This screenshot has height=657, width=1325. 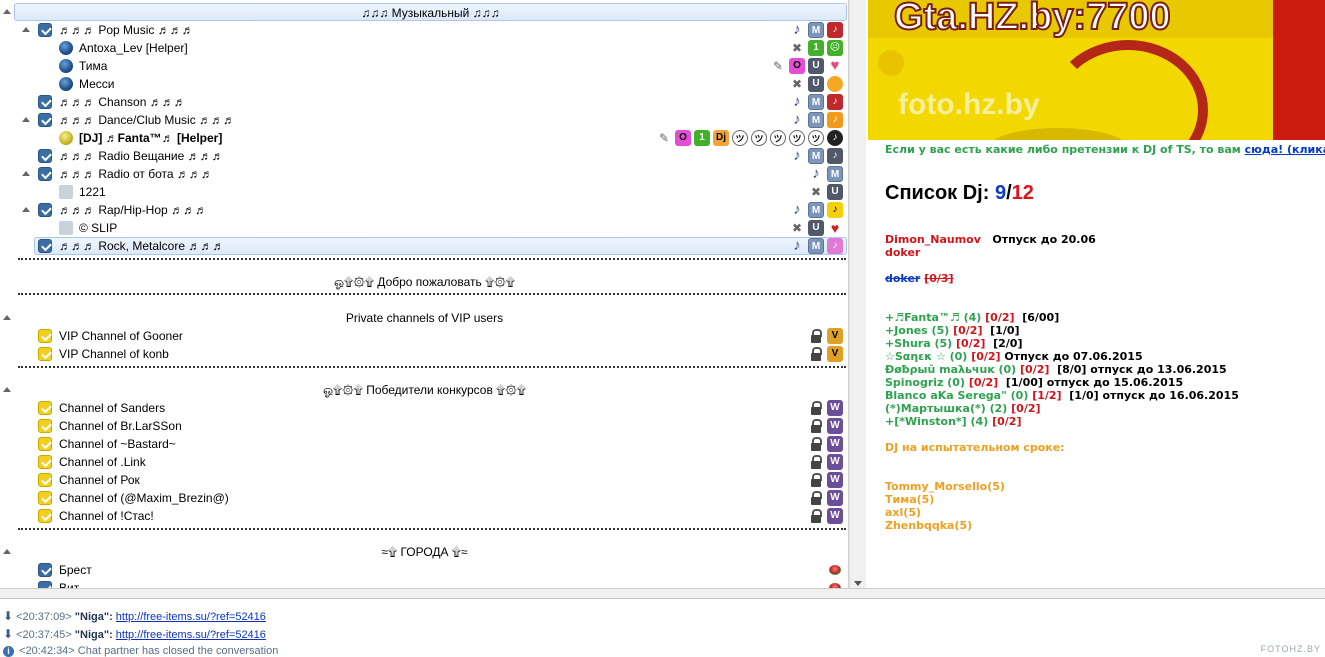 What do you see at coordinates (917, 330) in the screenshot?
I see `dj-name: +Jones (5)` at bounding box center [917, 330].